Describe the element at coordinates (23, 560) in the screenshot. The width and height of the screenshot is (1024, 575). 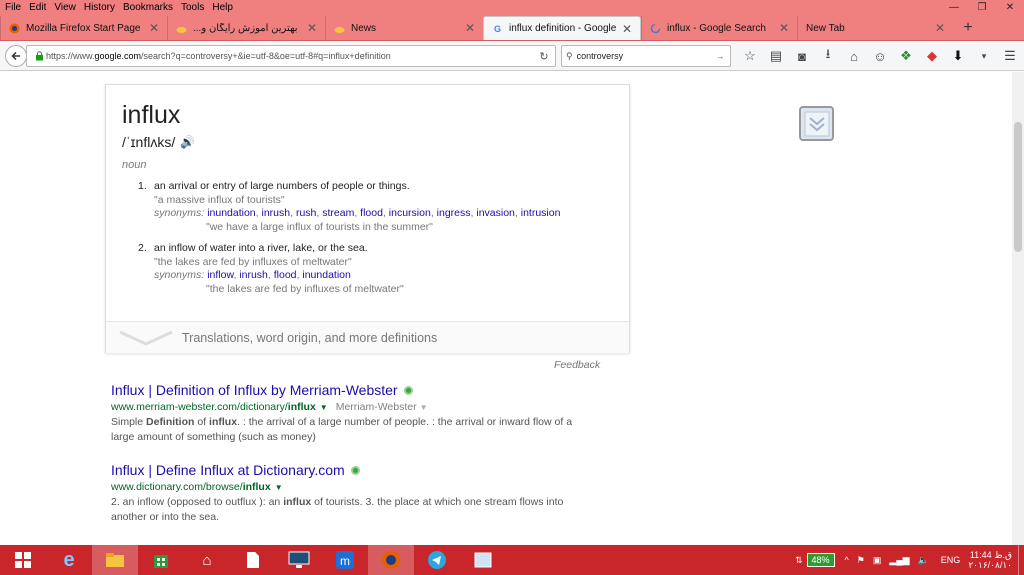
I see `start-button` at that location.